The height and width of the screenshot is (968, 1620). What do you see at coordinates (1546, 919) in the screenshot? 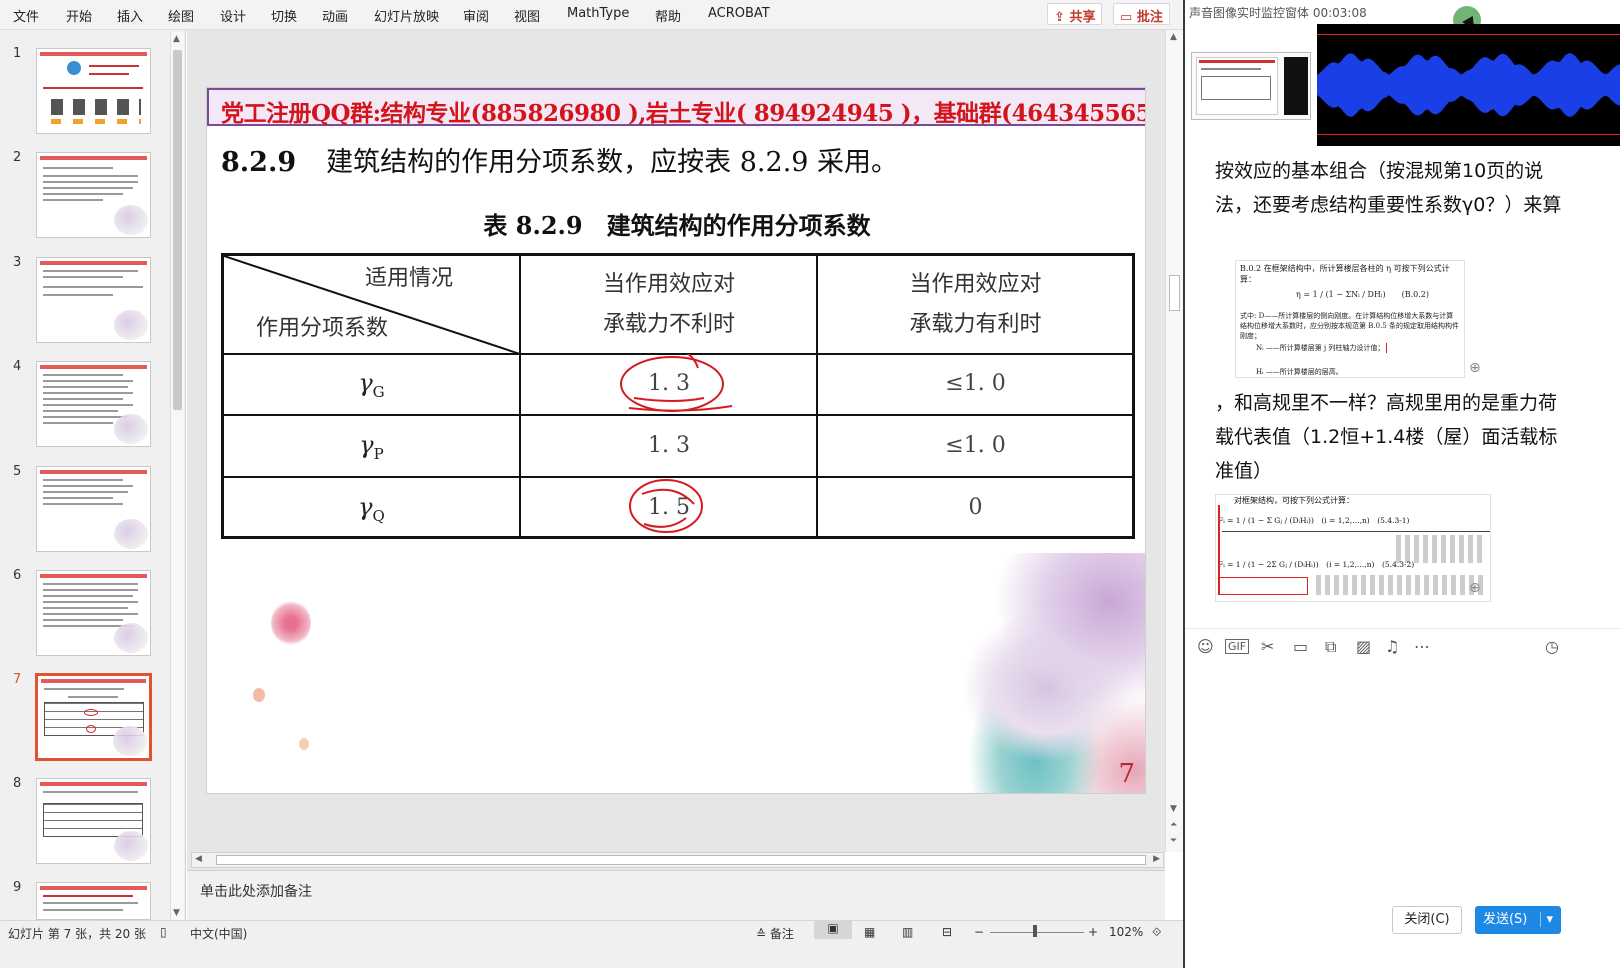
I see `send-options-chevron-icon: ▾` at bounding box center [1546, 919].